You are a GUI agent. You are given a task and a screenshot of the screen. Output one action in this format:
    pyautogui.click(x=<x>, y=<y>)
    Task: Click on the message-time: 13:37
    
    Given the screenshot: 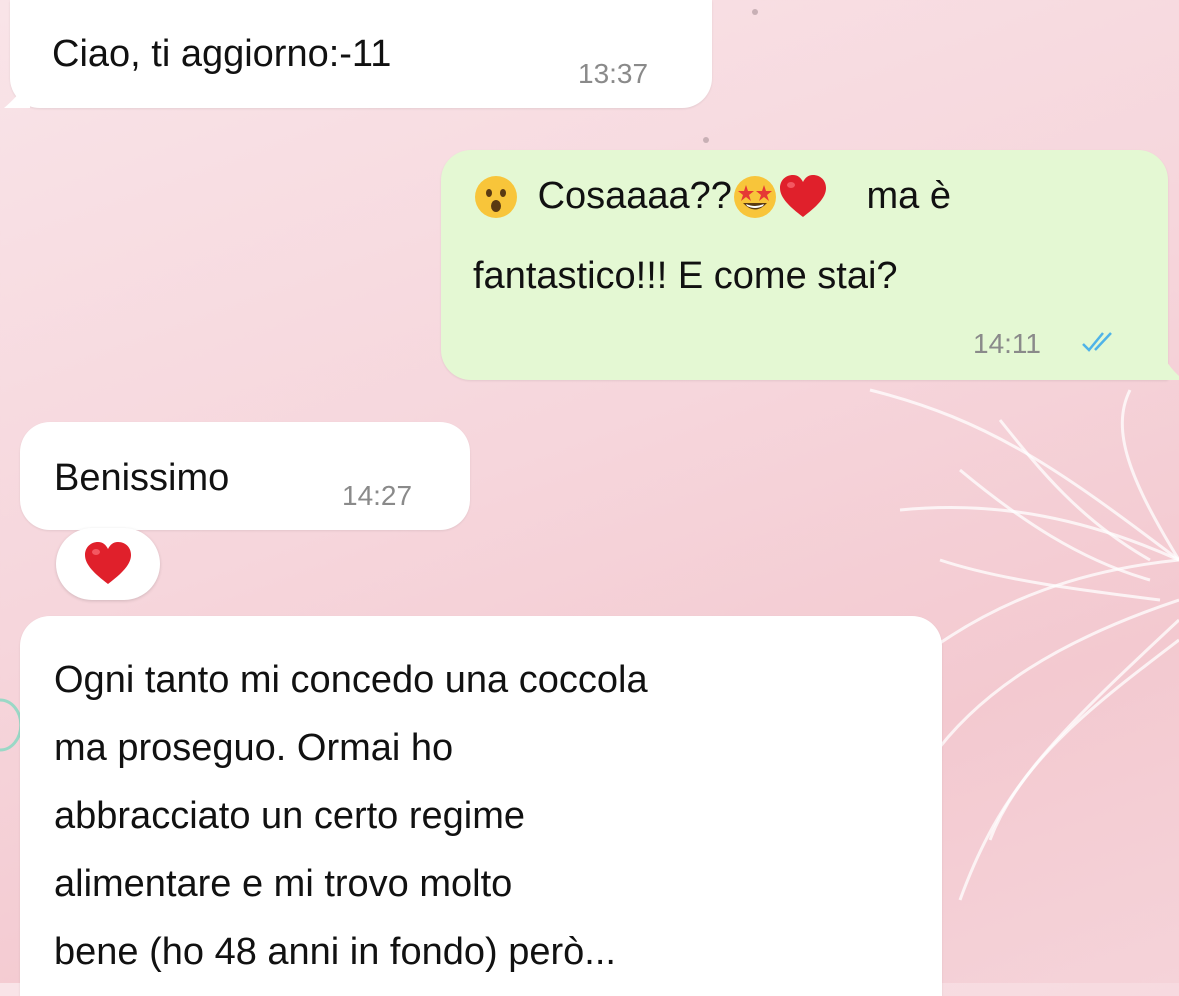 What is the action you would take?
    pyautogui.click(x=613, y=73)
    